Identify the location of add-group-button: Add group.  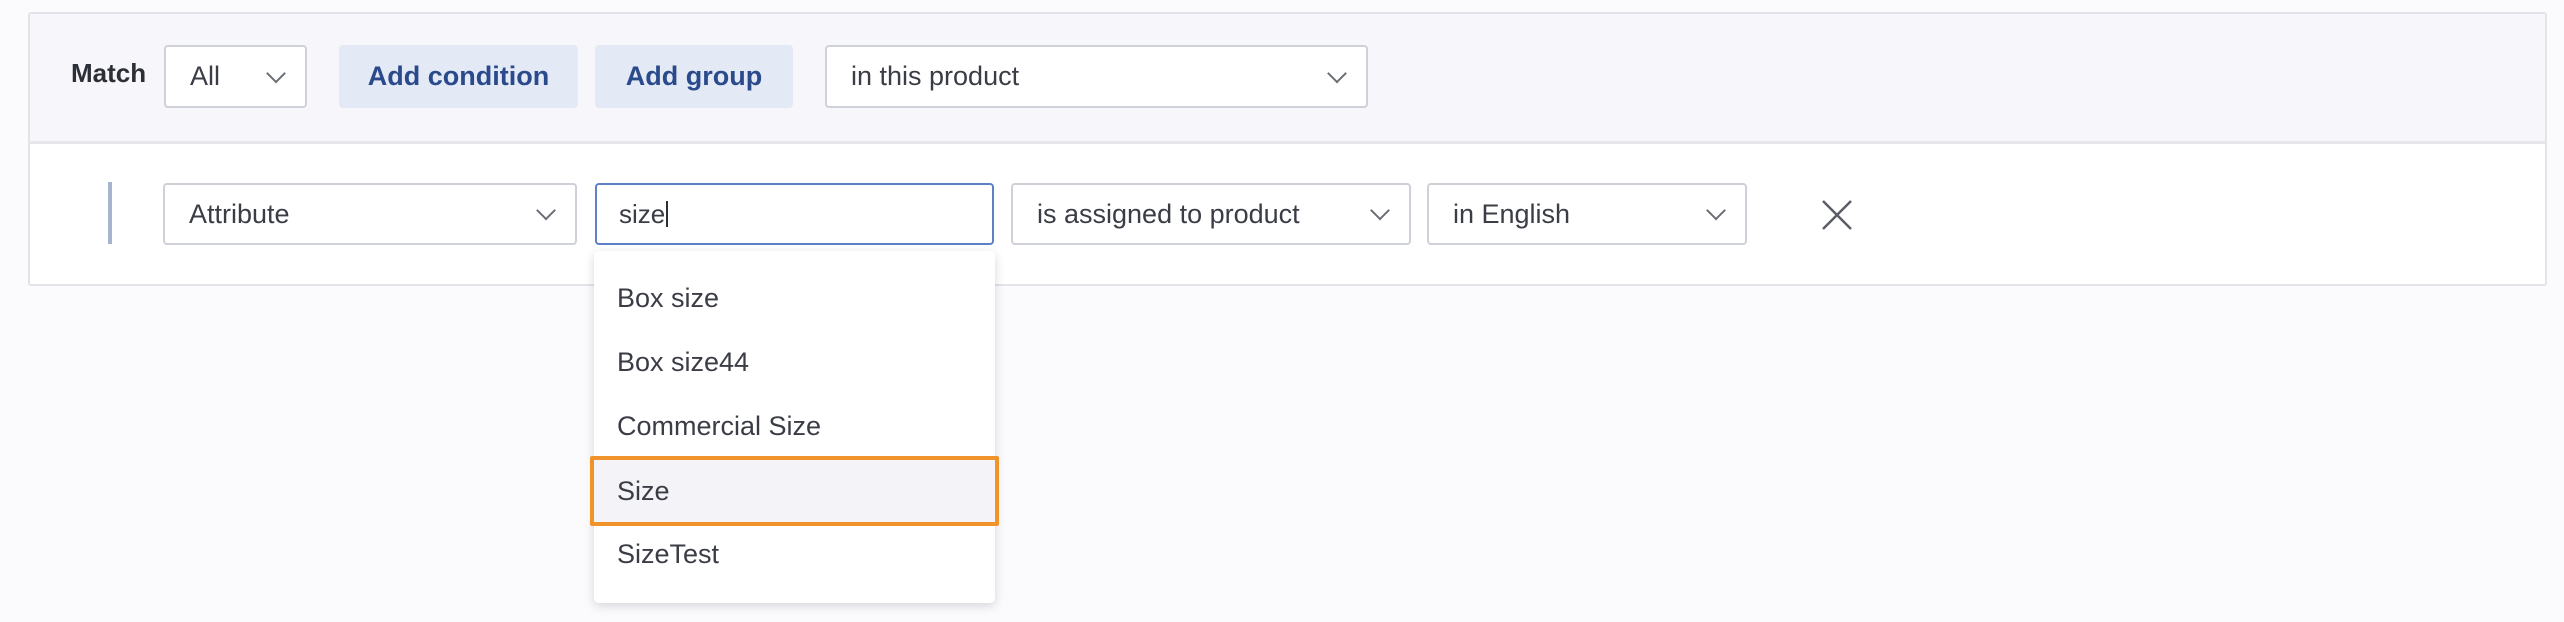
(694, 76).